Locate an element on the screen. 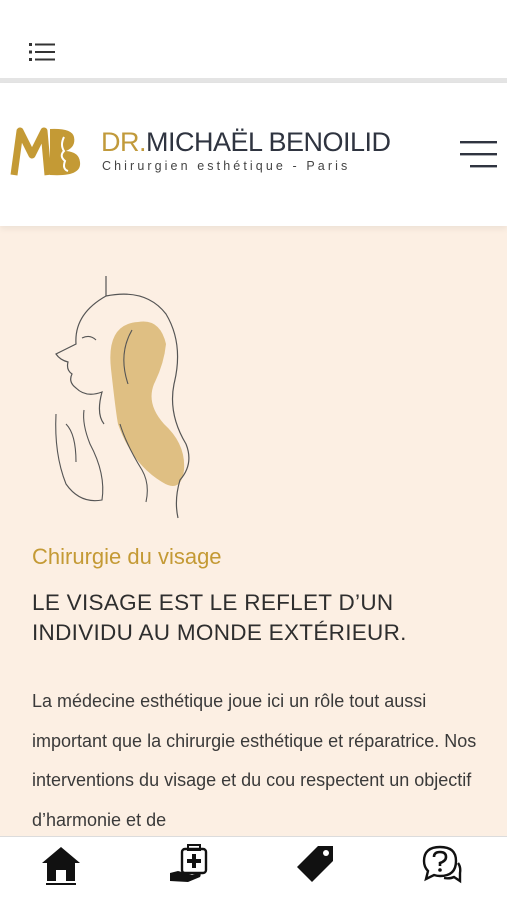 This screenshot has height=900, width=507. mb-monogram-logo is located at coordinates (47, 152).